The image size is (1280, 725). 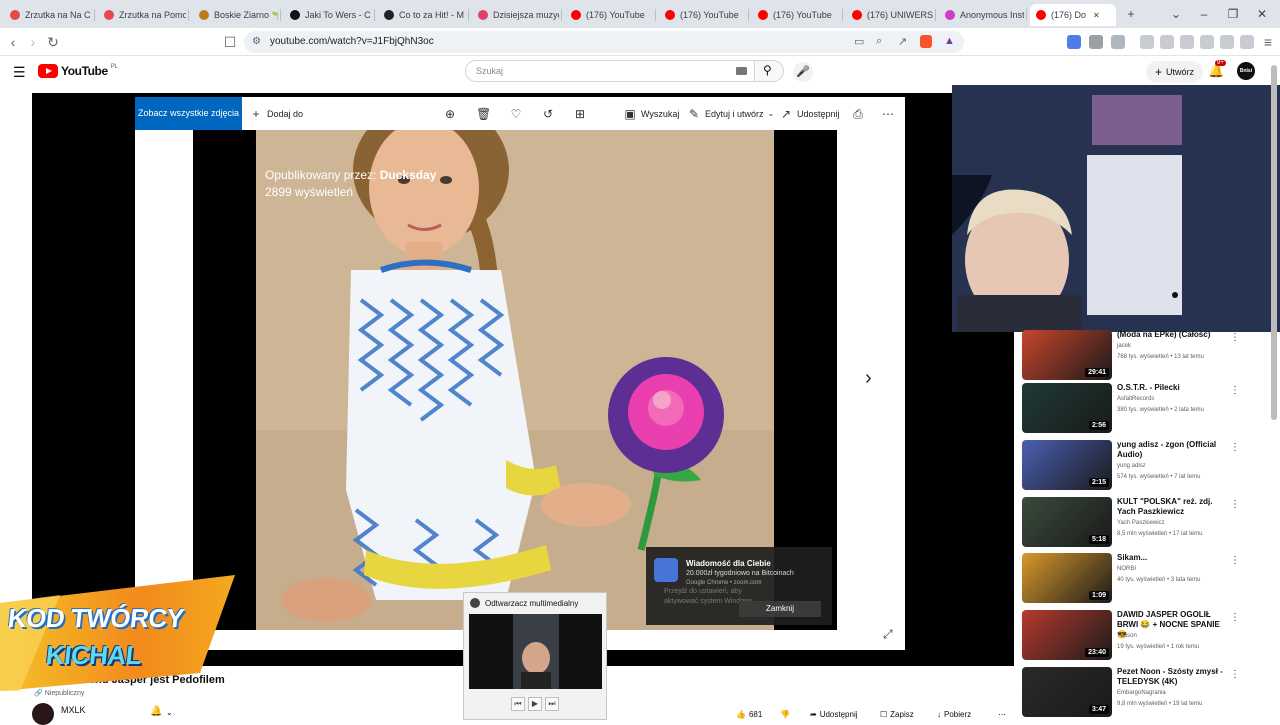 What do you see at coordinates (515, 15) in the screenshot?
I see `browser-tab: Dzisiejsza muzyc` at bounding box center [515, 15].